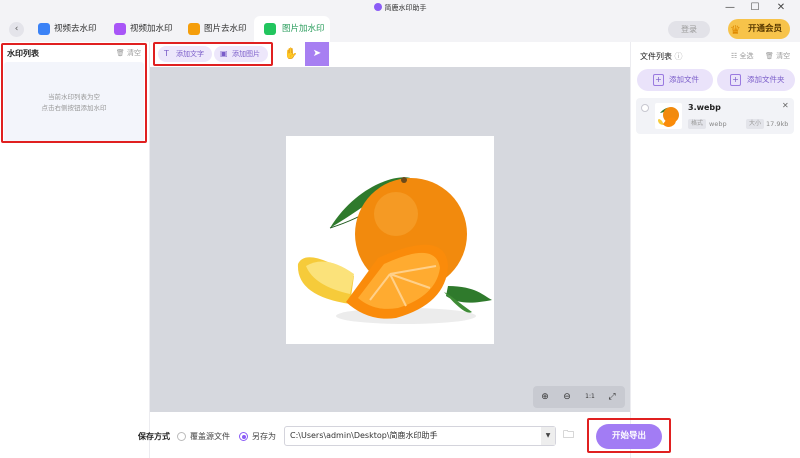 The width and height of the screenshot is (800, 458). Describe the element at coordinates (400, 29) in the screenshot. I see `tab-bar: ‹ 视频去水印 视频加水印 图片去水印 图片加水印 登录 ♛ 开通会员` at that location.